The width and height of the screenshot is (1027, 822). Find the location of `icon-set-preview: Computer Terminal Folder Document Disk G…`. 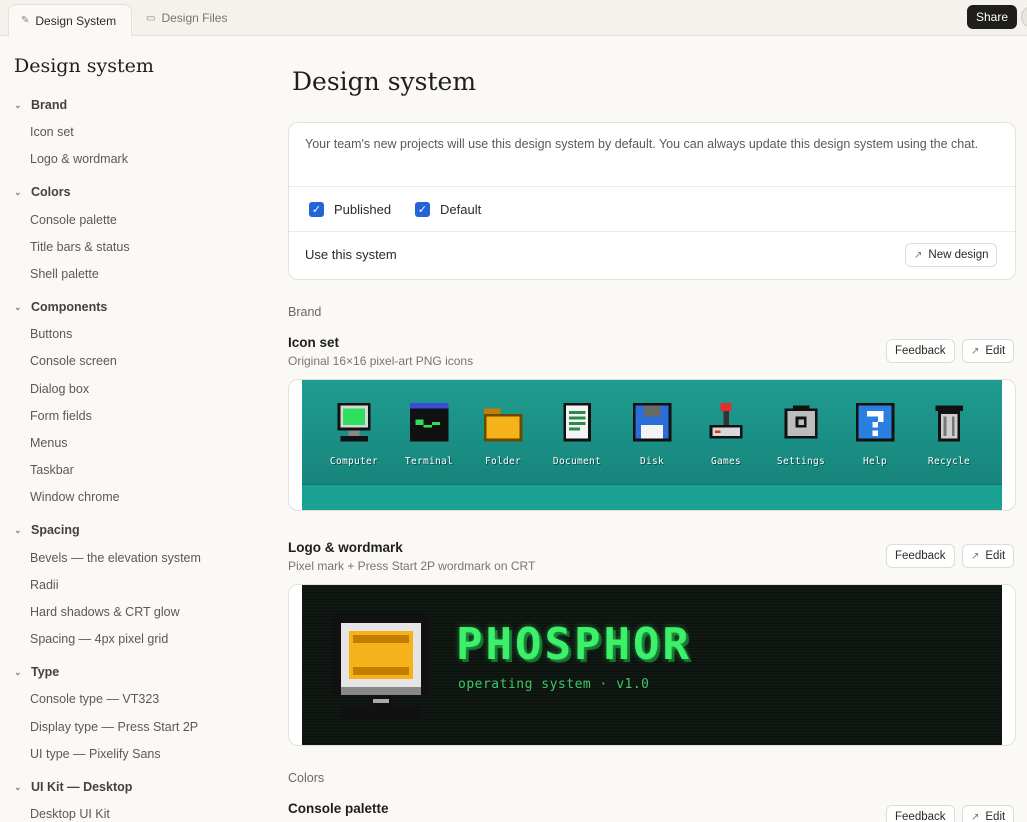

icon-set-preview: Computer Terminal Folder Document Disk G… is located at coordinates (652, 445).